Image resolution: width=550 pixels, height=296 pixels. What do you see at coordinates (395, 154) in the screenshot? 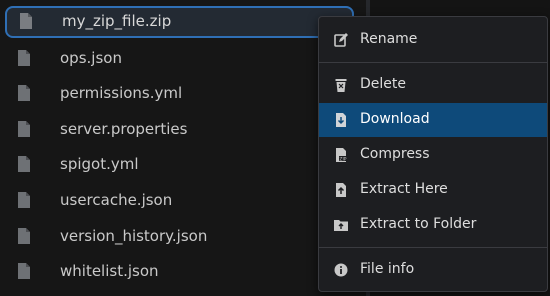
I see `menu-item-label: Compress` at bounding box center [395, 154].